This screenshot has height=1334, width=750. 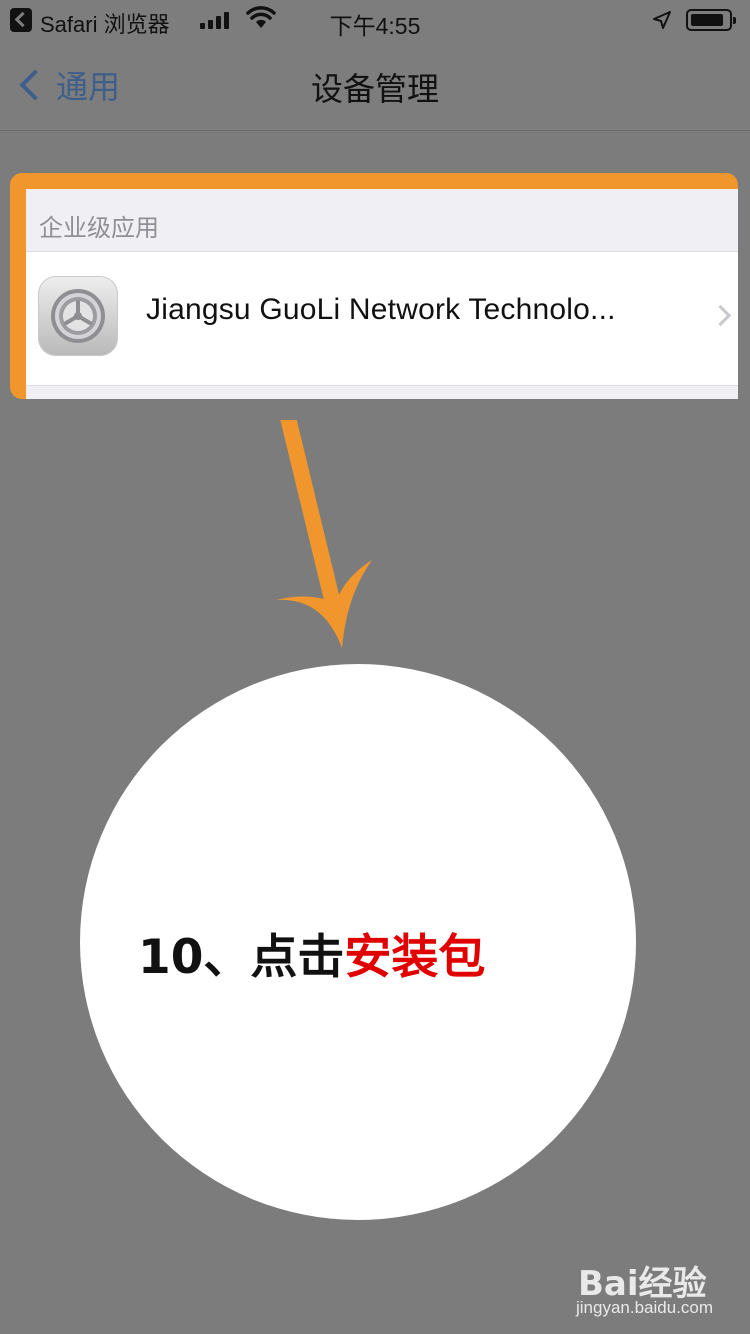 What do you see at coordinates (99, 228) in the screenshot?
I see `section-header-label: 企业级应用` at bounding box center [99, 228].